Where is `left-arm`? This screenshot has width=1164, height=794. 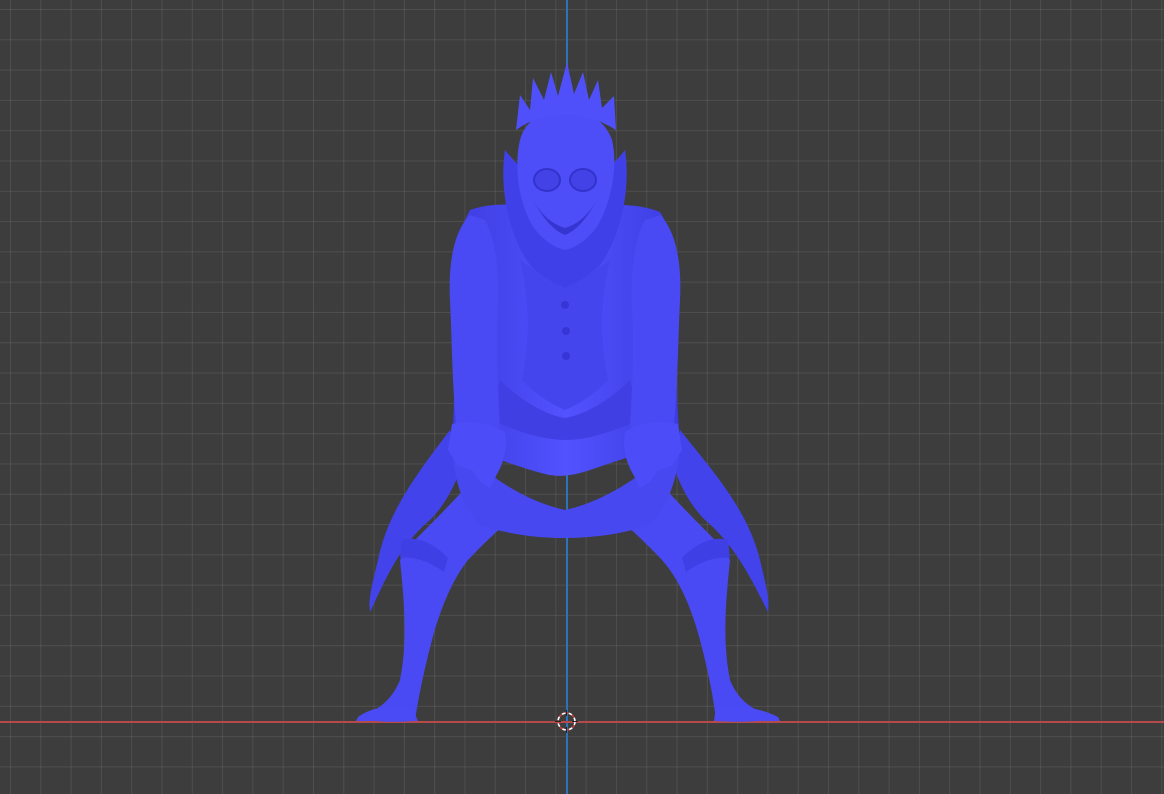 left-arm is located at coordinates (474, 321).